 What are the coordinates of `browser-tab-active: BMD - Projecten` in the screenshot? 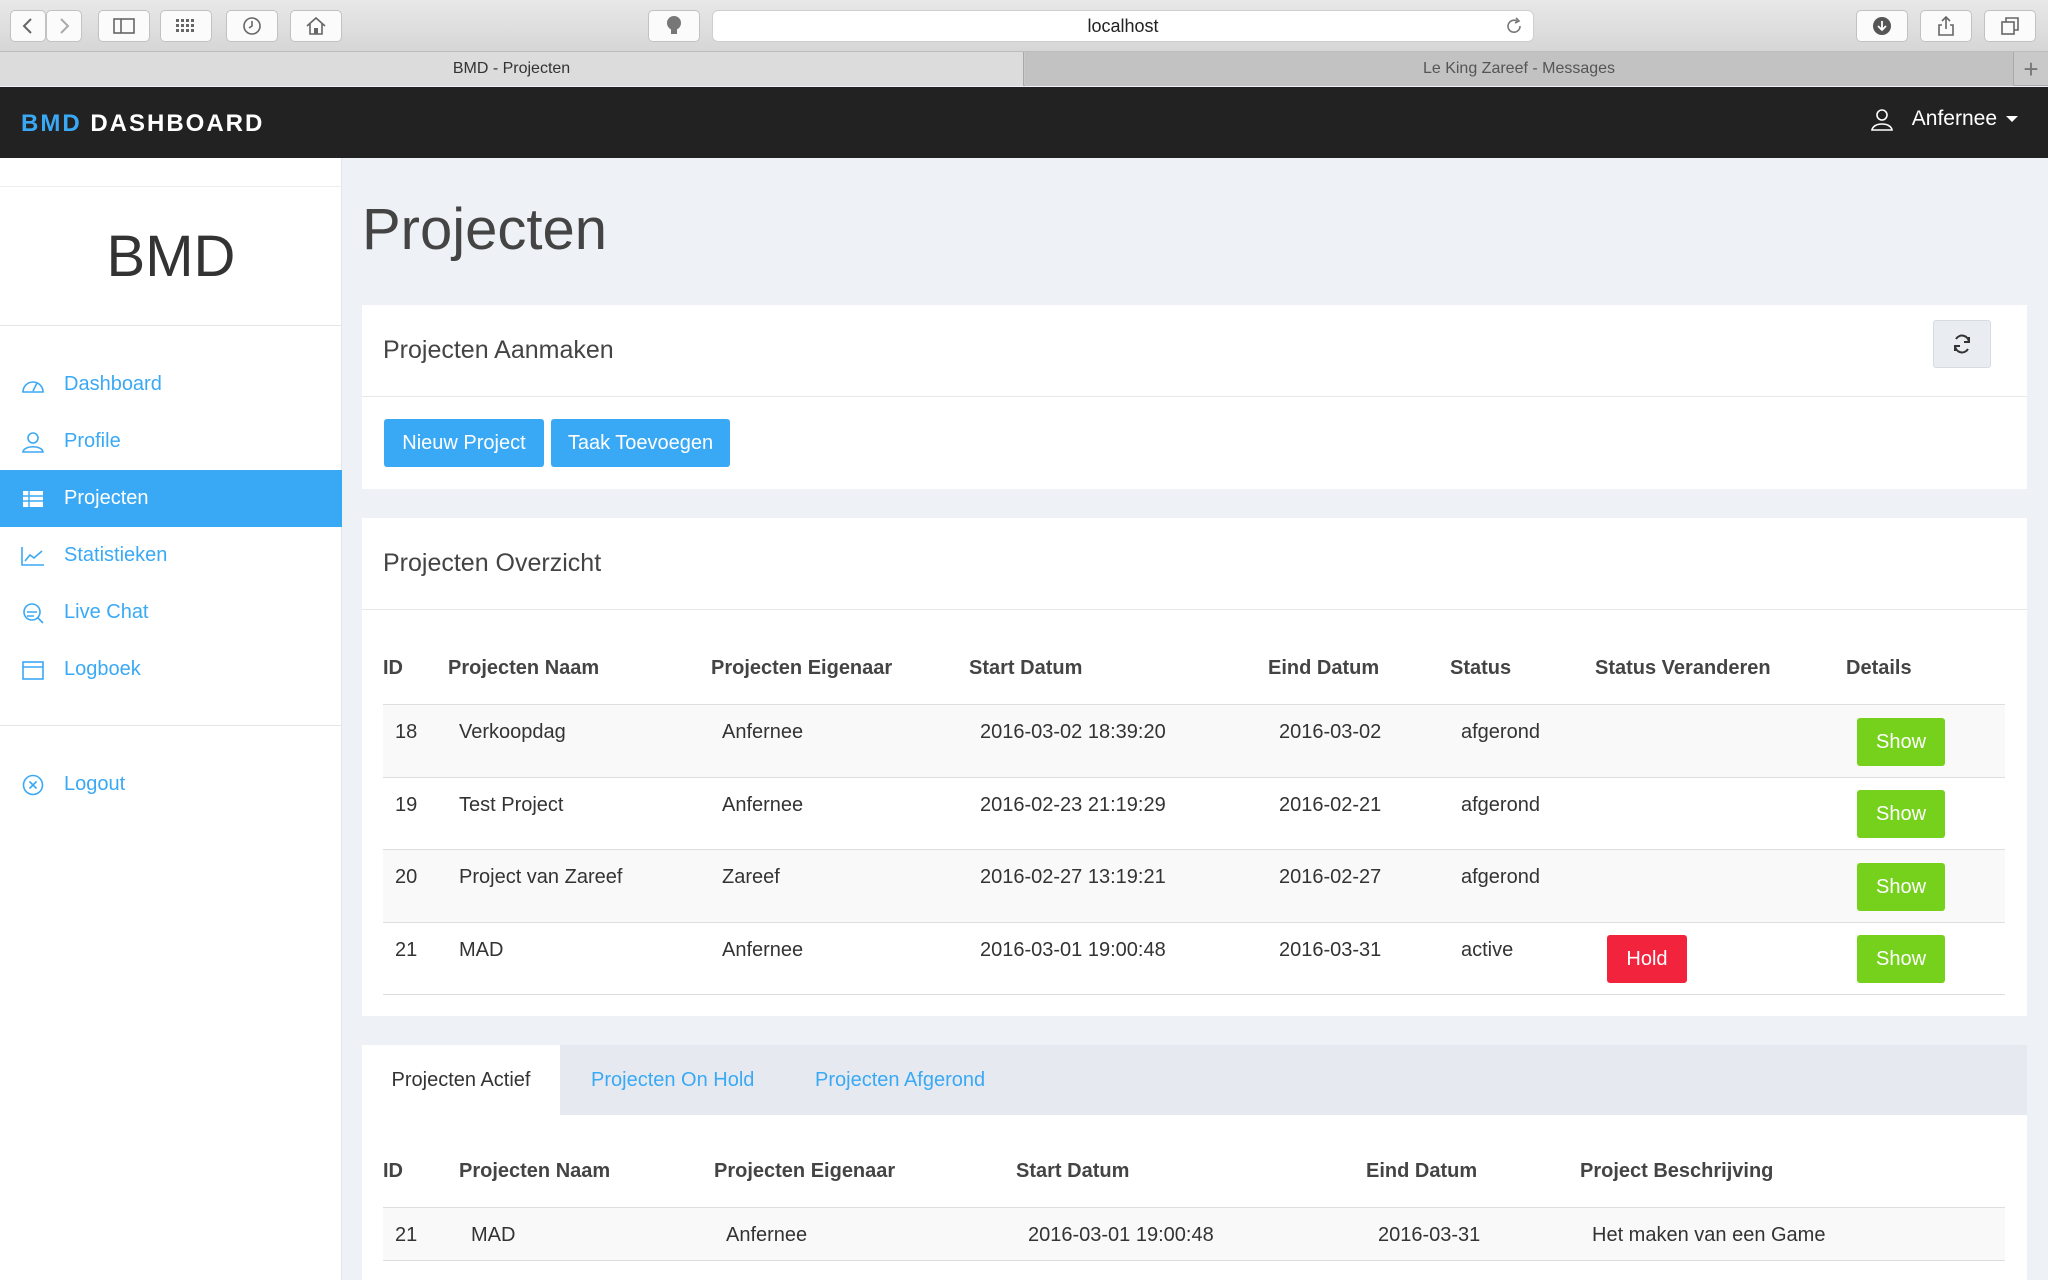 It's located at (512, 69).